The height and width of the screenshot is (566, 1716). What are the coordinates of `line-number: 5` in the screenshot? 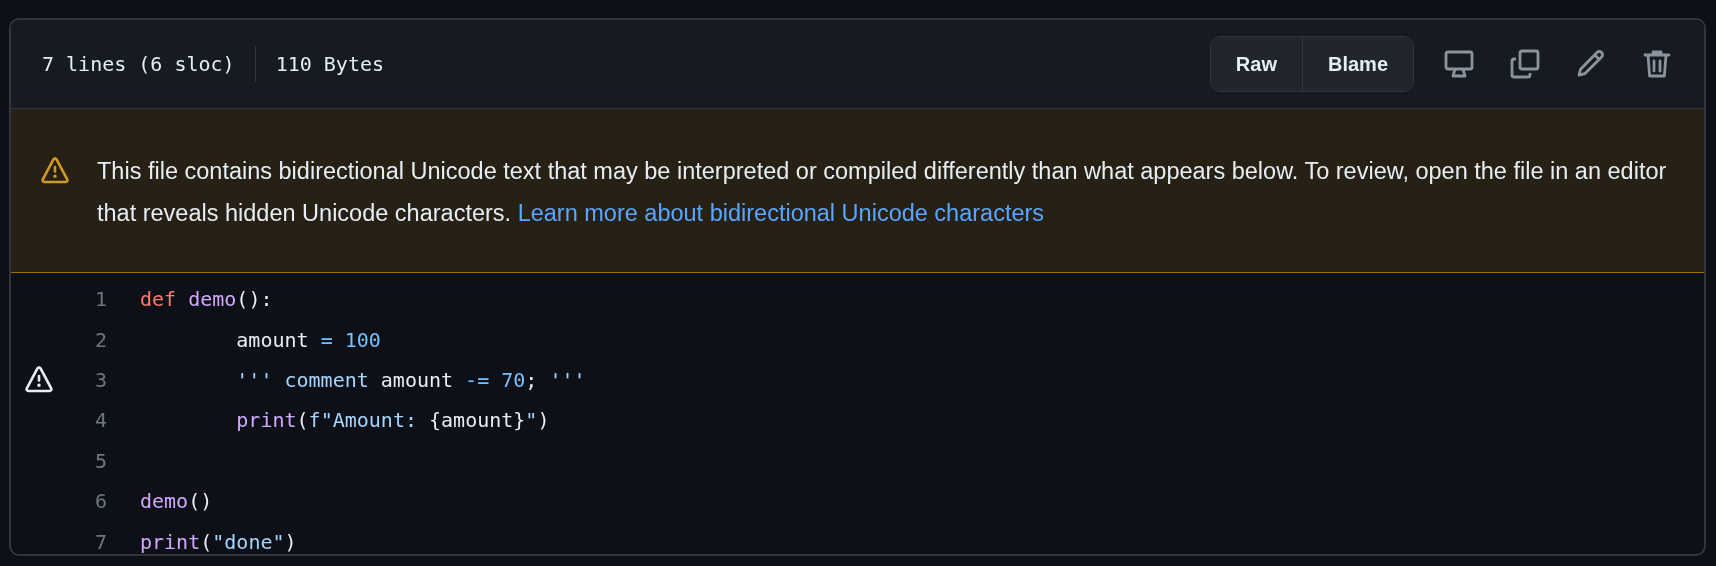 It's located at (100, 460).